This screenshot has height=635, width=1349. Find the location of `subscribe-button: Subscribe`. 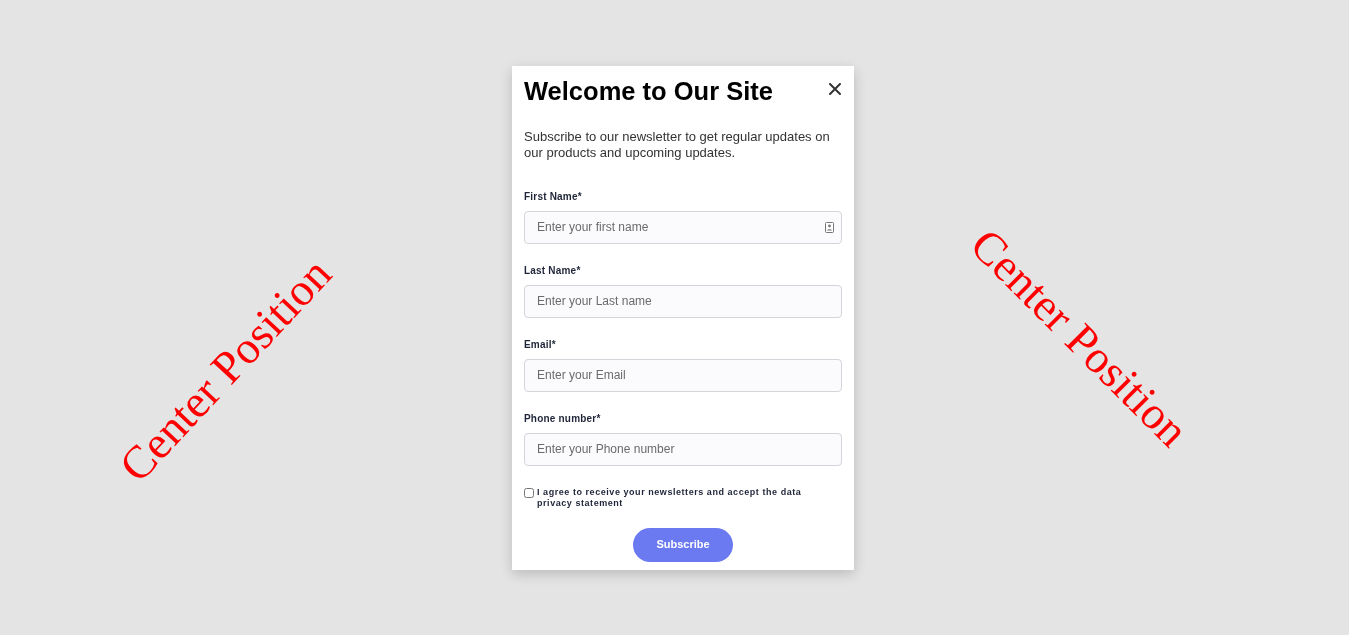

subscribe-button: Subscribe is located at coordinates (683, 544).